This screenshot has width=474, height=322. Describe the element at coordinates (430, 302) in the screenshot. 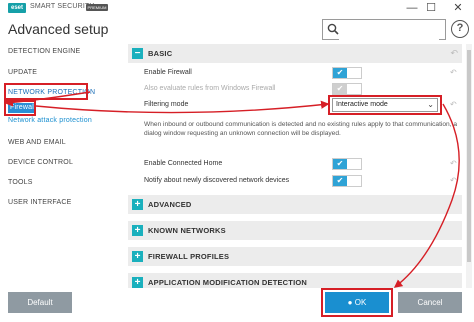

I see `cancel-button: Cancel` at that location.